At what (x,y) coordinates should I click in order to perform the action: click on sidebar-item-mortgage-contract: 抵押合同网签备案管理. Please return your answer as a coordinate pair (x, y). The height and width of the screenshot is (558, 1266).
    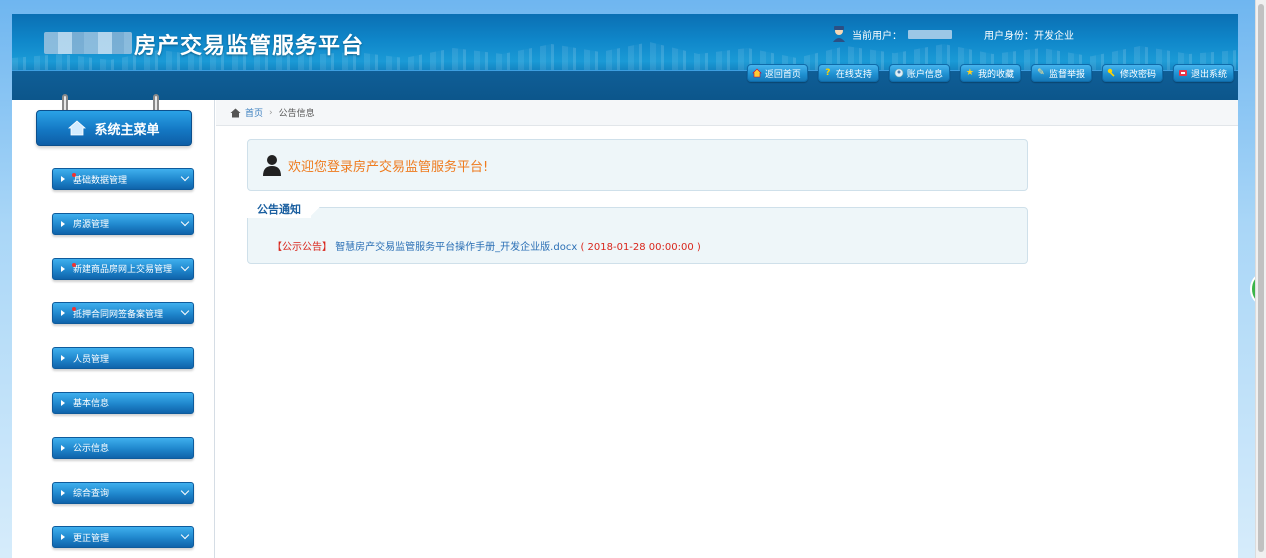
    Looking at the image, I should click on (123, 313).